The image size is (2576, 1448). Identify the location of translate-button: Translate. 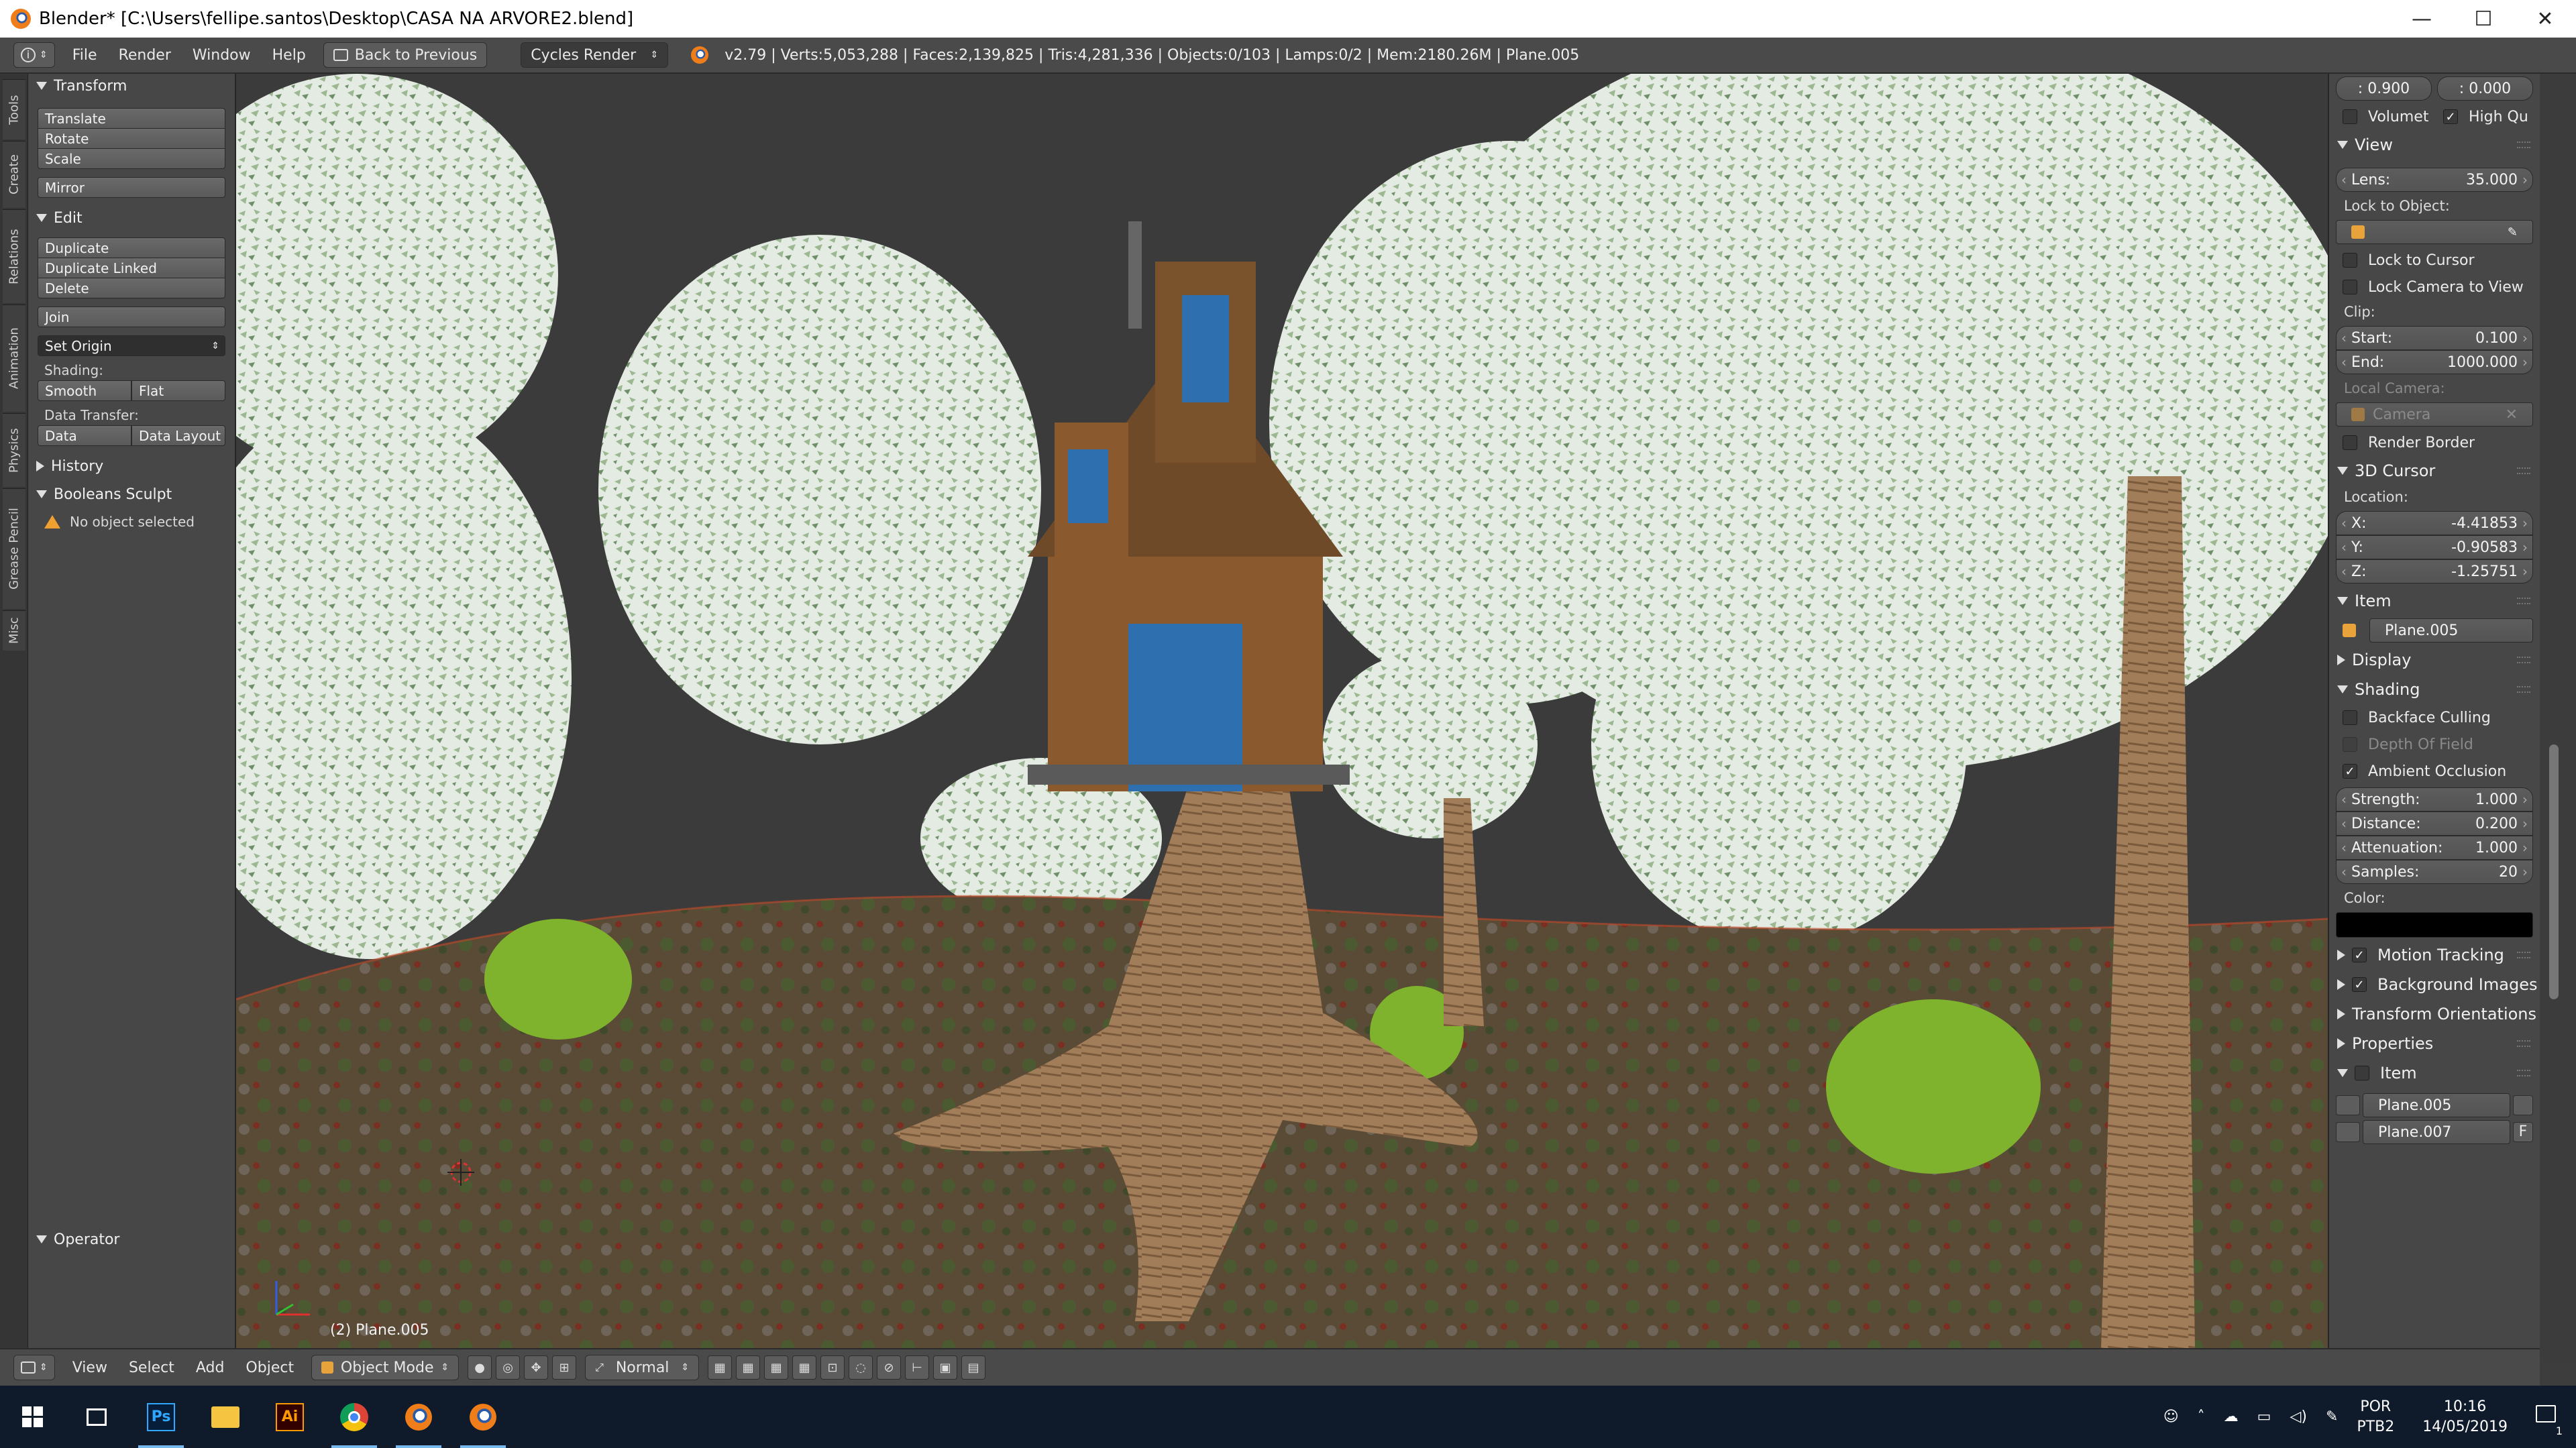
(131, 118).